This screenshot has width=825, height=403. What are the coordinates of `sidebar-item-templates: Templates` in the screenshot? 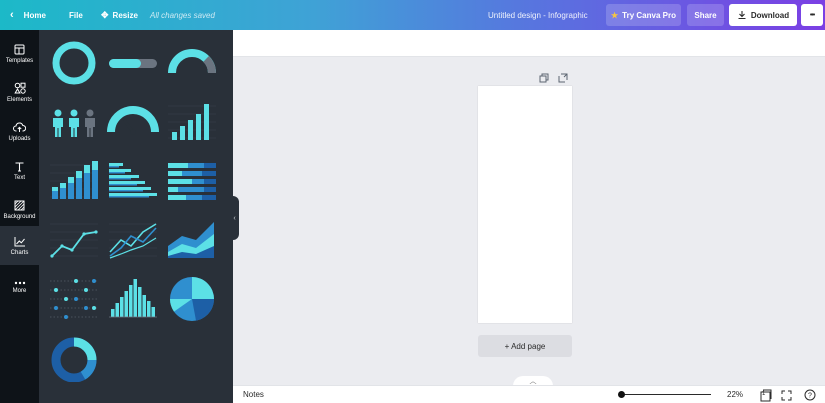 It's located at (19, 53).